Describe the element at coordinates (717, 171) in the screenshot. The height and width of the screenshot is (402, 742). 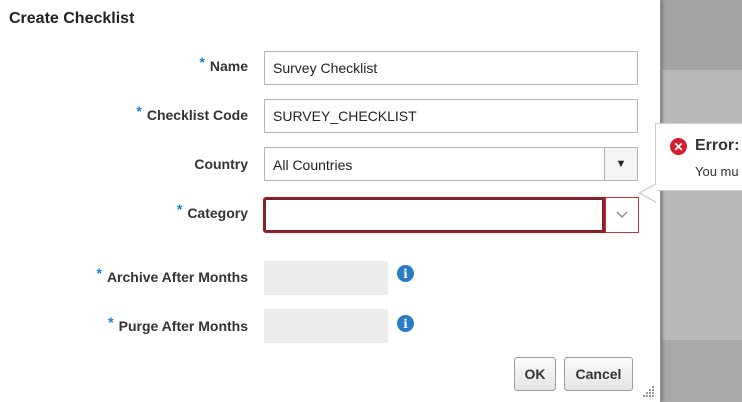
I see `error-message: You mu` at that location.